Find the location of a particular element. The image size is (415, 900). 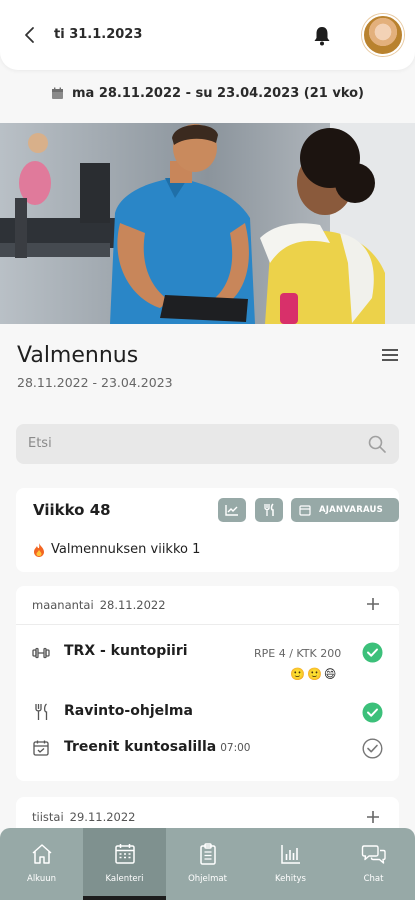

progress-chart-button is located at coordinates (232, 510).